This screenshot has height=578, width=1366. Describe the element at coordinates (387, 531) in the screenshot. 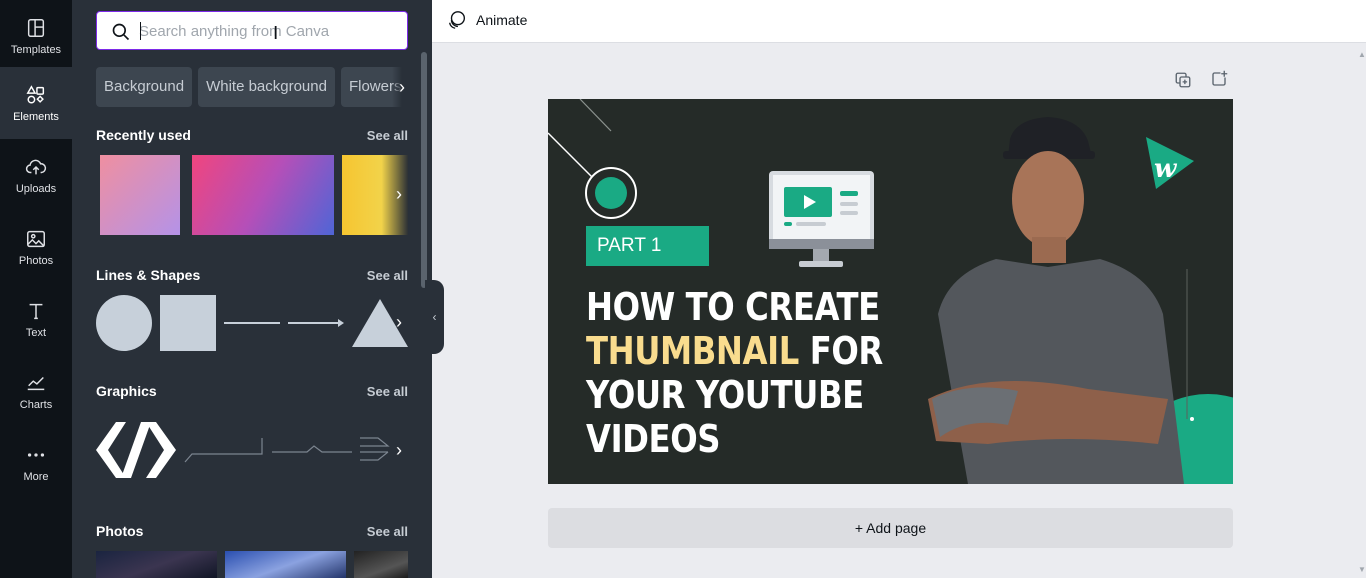

I see `see-all-photos: See all` at that location.